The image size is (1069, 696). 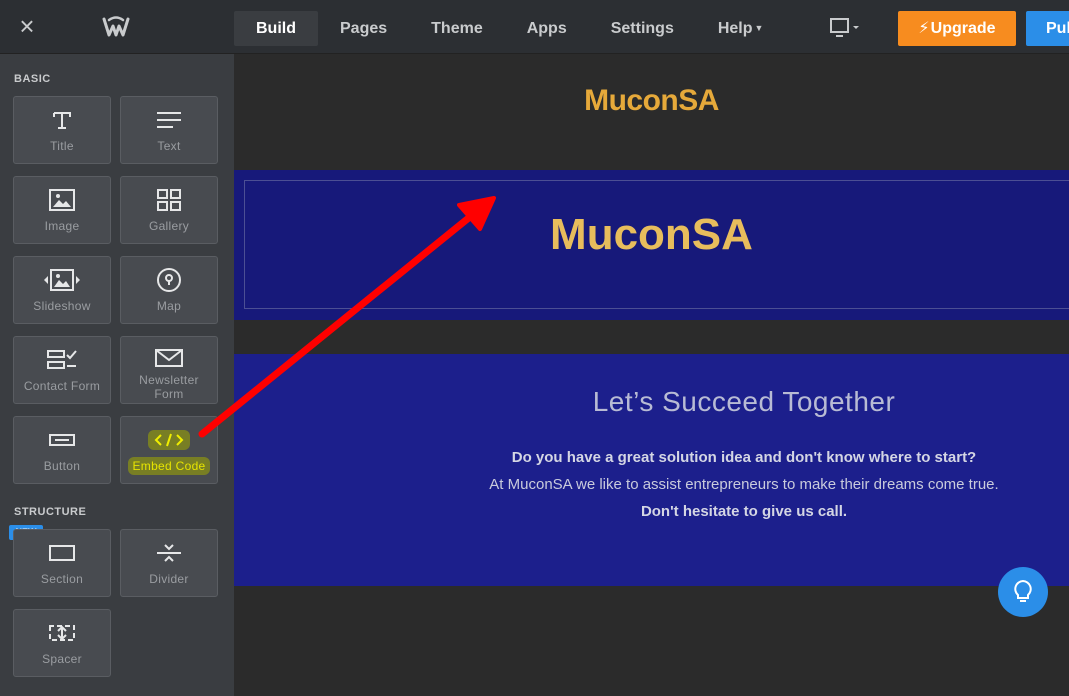 What do you see at coordinates (759, 28) in the screenshot?
I see `chevron-down-icon: ▼` at bounding box center [759, 28].